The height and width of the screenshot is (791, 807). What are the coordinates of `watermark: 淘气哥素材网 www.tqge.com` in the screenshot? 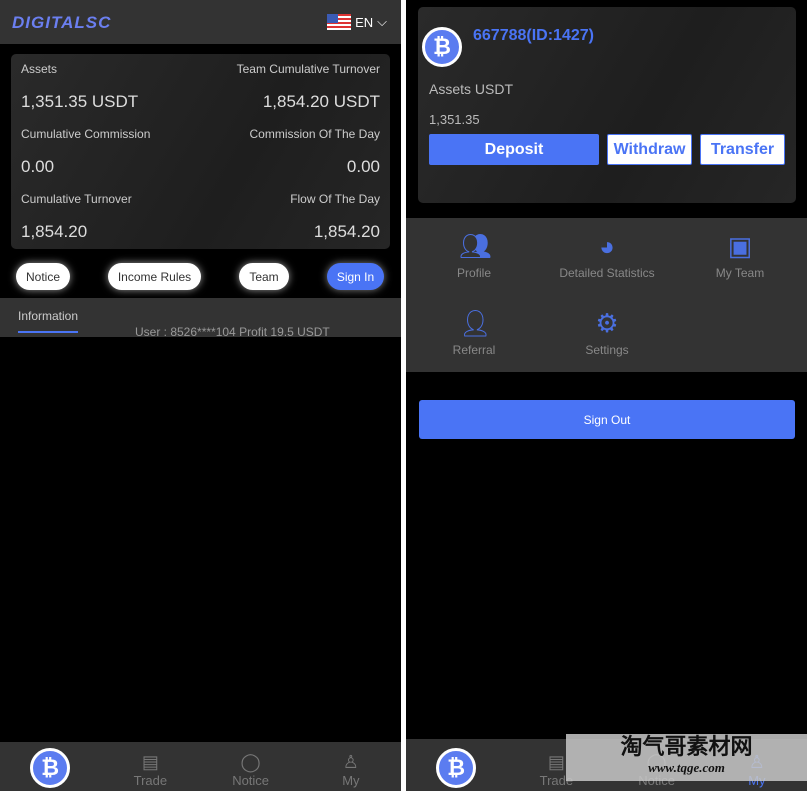 It's located at (686, 757).